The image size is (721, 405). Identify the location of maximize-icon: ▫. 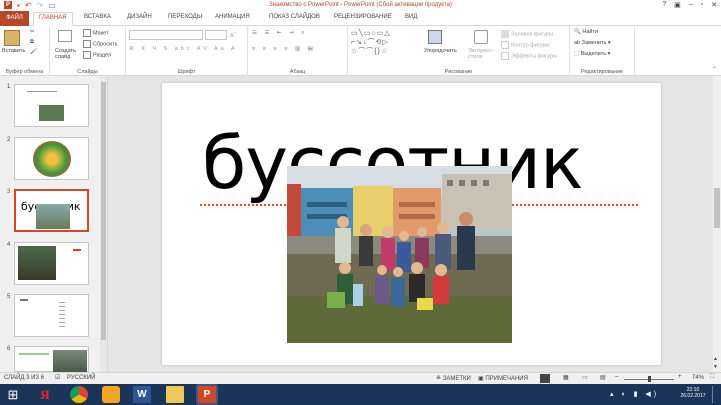
(702, 5).